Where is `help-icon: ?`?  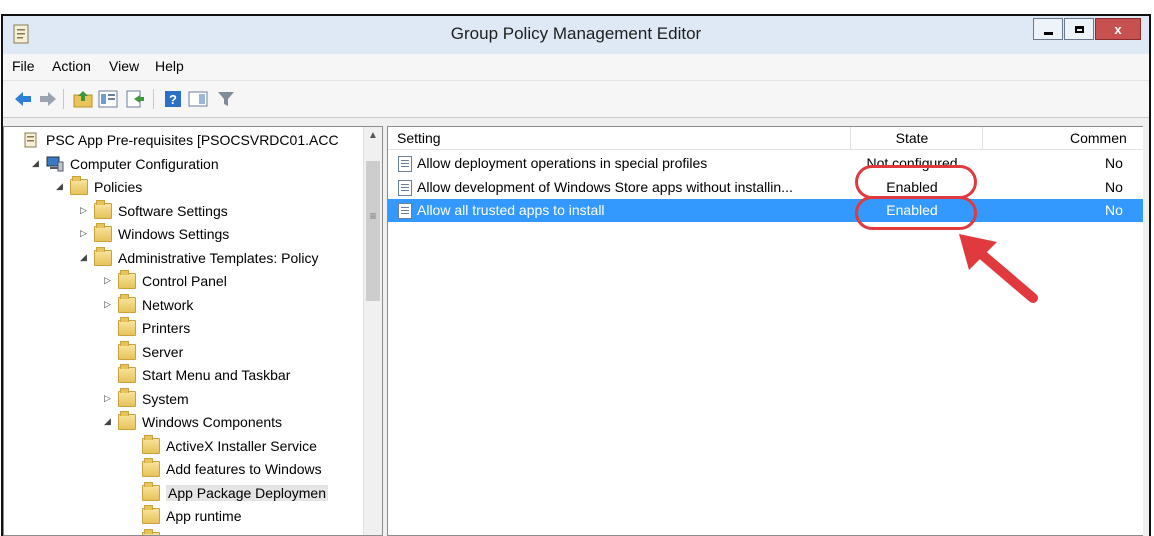
help-icon: ? is located at coordinates (173, 99).